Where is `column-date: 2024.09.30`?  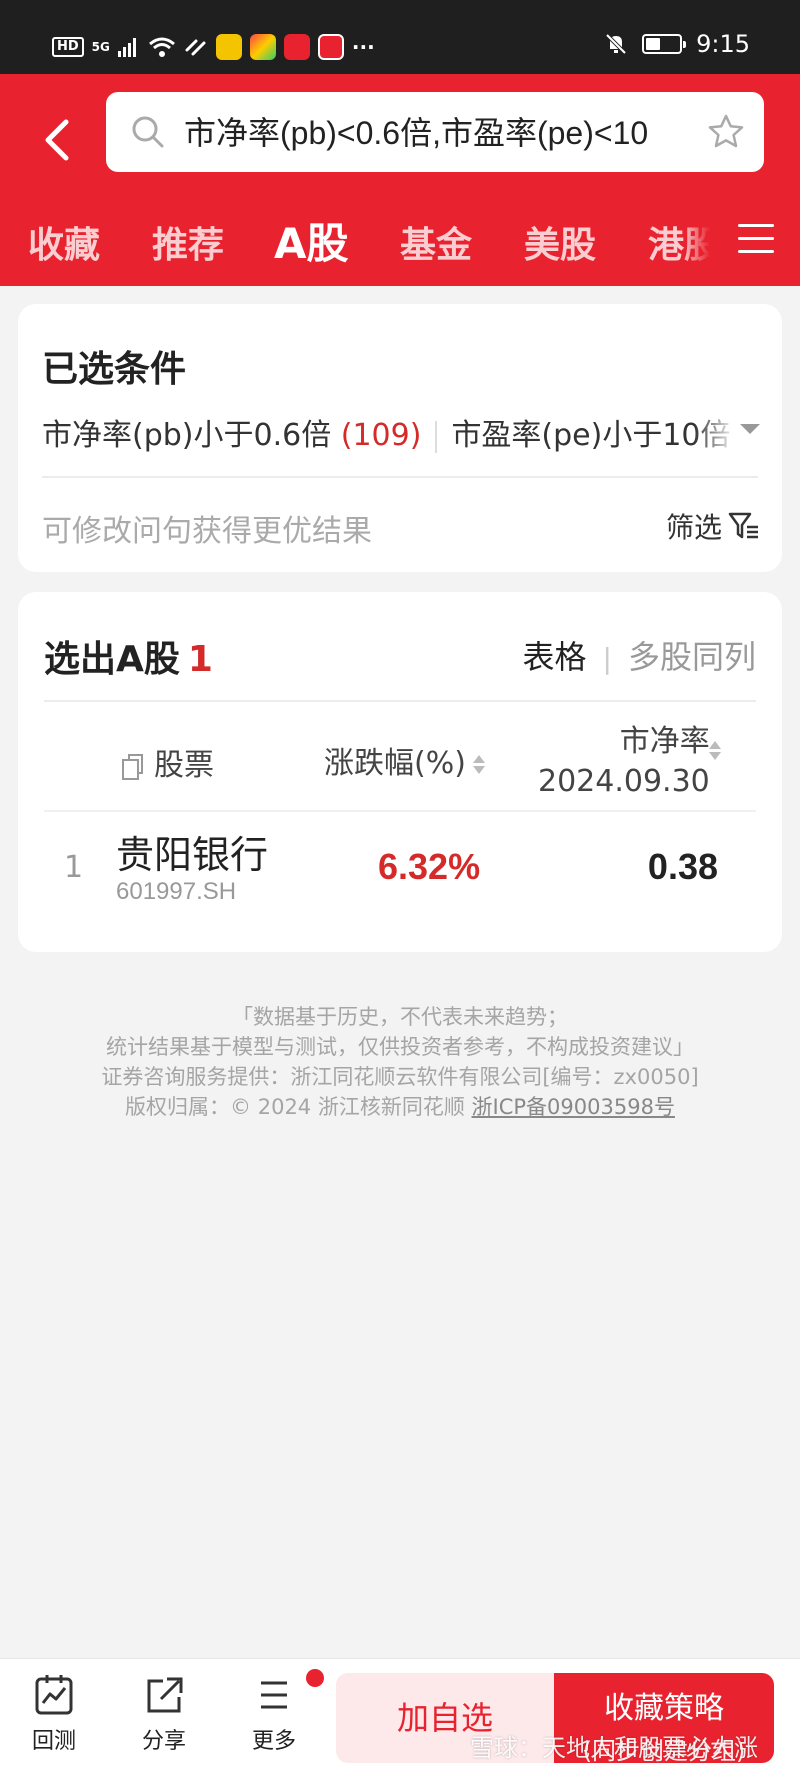 column-date: 2024.09.30 is located at coordinates (624, 781).